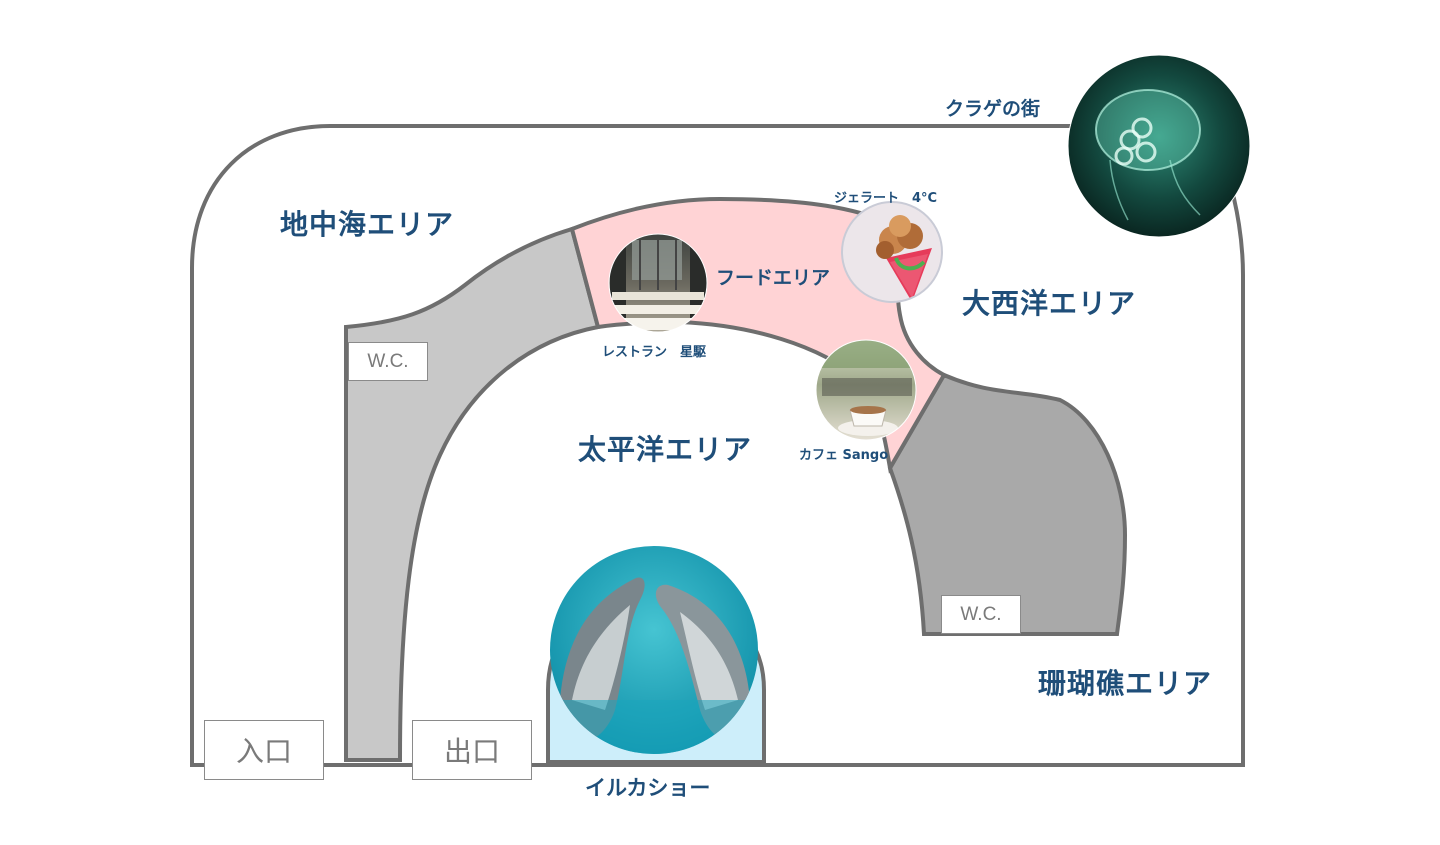 This screenshot has height=845, width=1440. What do you see at coordinates (844, 455) in the screenshot?
I see `cafe-label: カフェ Sango` at bounding box center [844, 455].